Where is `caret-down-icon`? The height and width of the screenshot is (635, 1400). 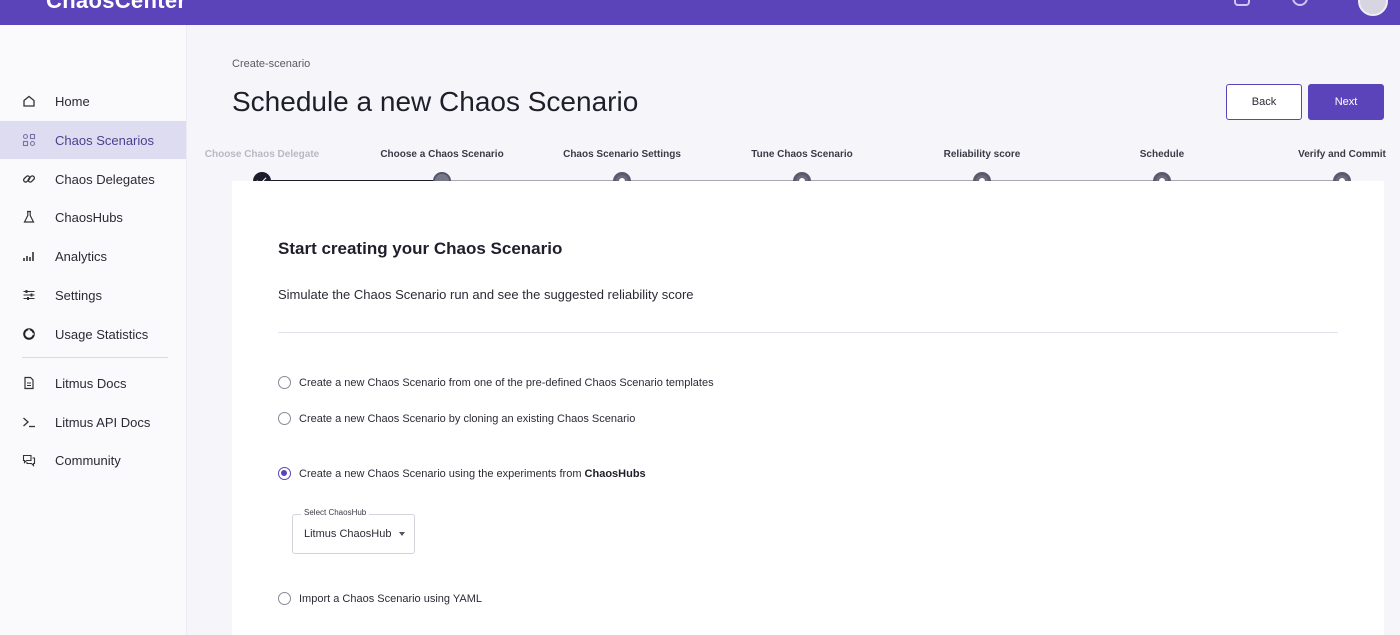 caret-down-icon is located at coordinates (402, 534).